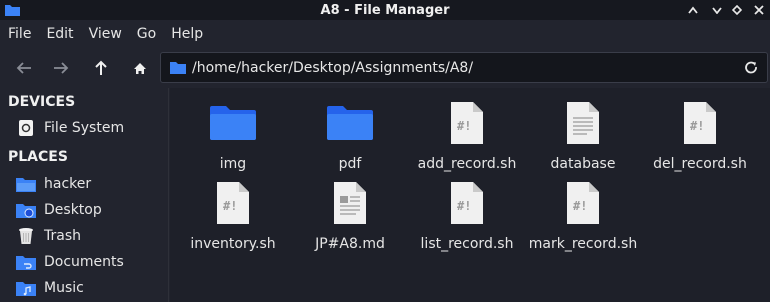 The width and height of the screenshot is (770, 302). I want to click on devices-header: DEVICES, so click(42, 102).